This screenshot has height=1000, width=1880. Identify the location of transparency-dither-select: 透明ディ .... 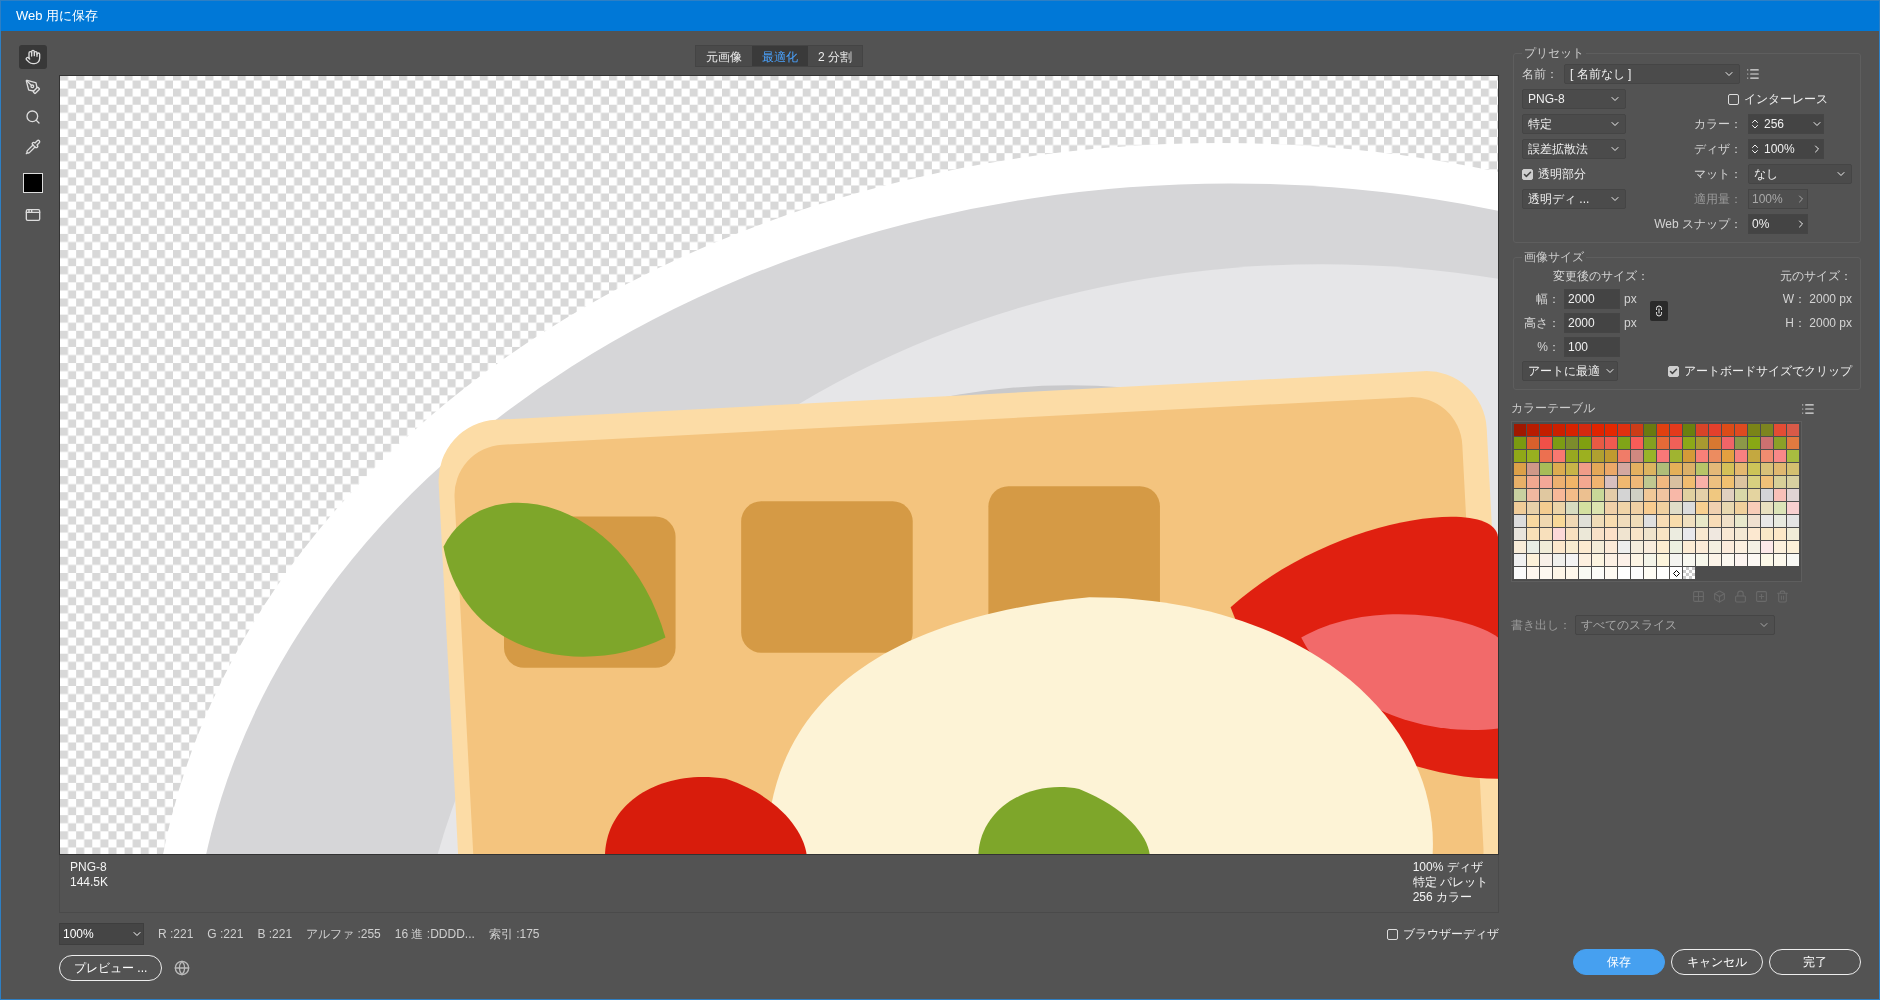
(1574, 199).